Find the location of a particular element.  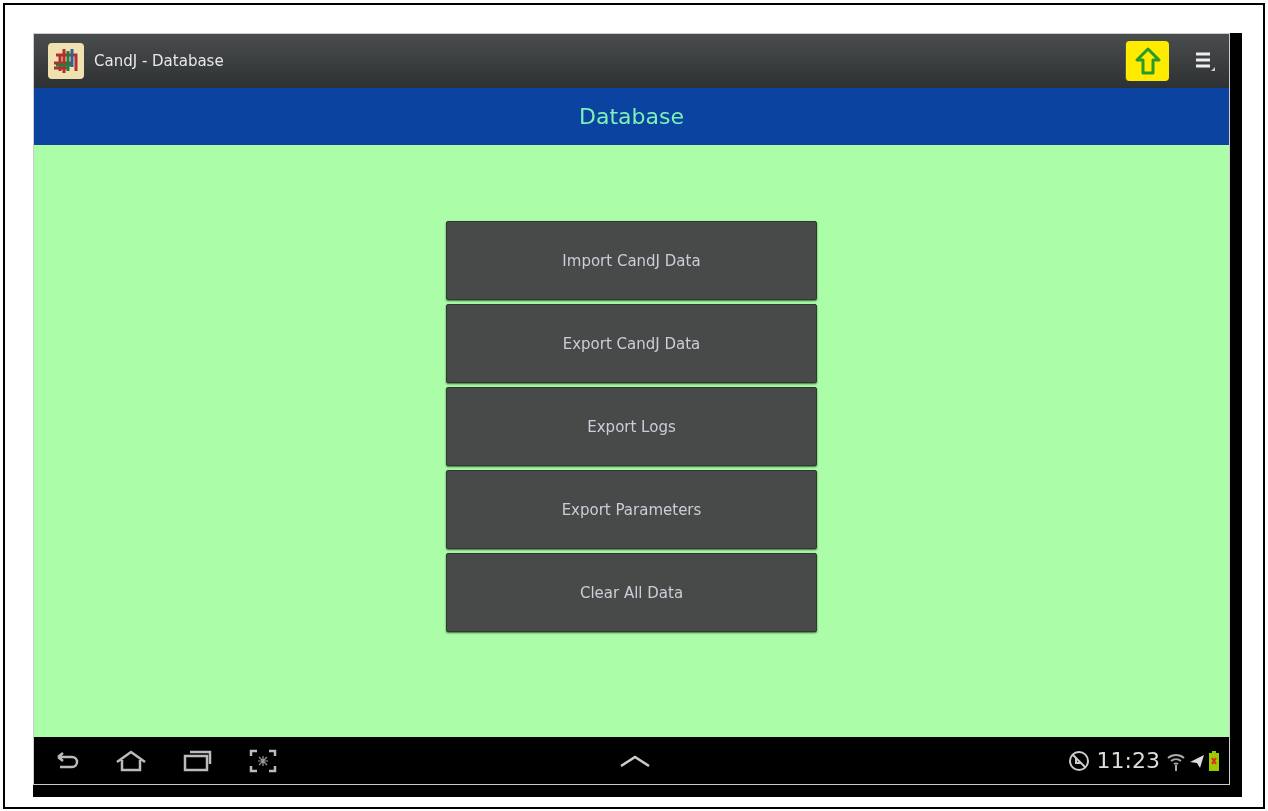

sync-off-icon is located at coordinates (1078, 760).